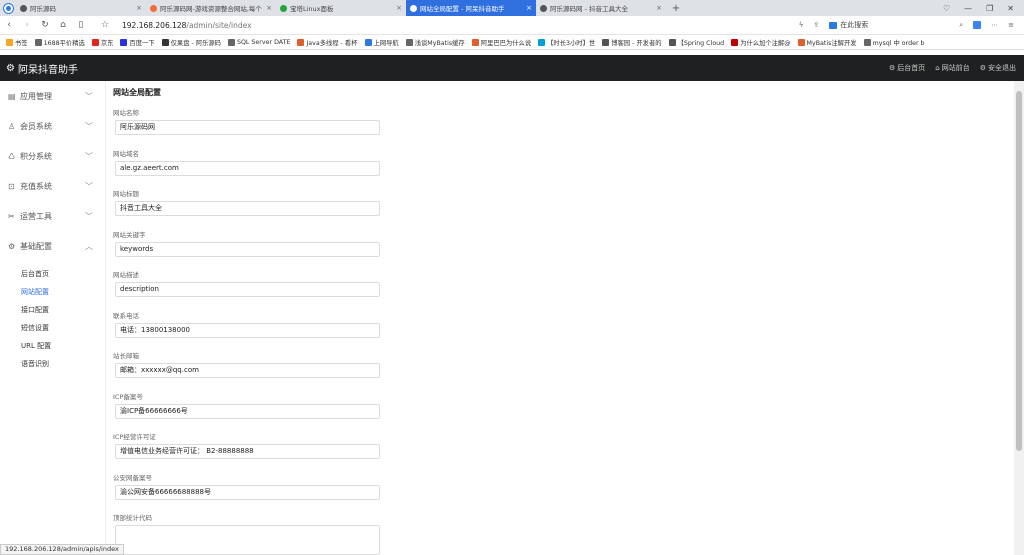 The image size is (1024, 555). Describe the element at coordinates (961, 25) in the screenshot. I see `search-icon: ⌕` at that location.